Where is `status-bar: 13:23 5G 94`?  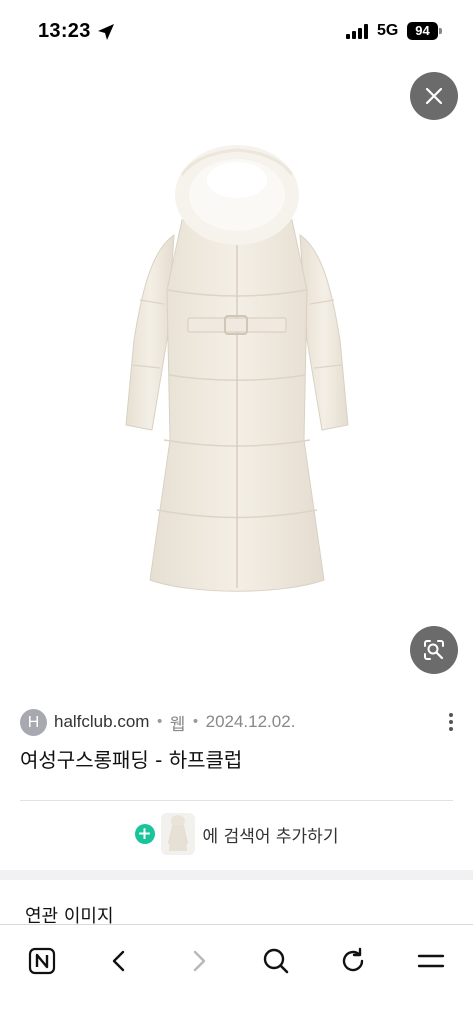 status-bar: 13:23 5G 94 is located at coordinates (236, 31).